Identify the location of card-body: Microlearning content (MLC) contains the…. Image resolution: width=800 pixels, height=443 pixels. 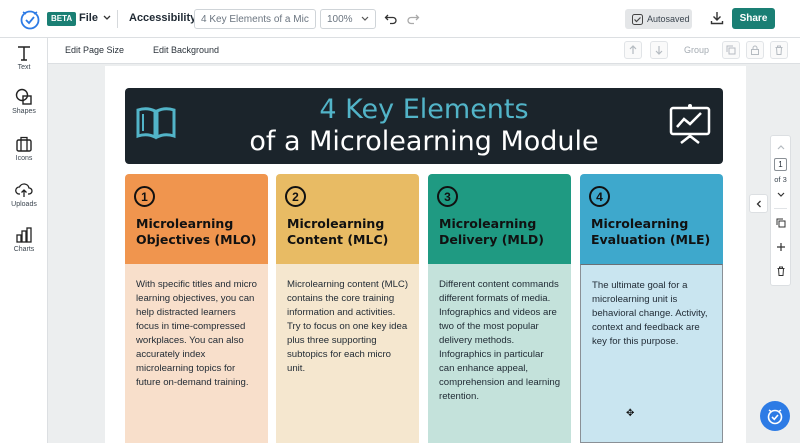
(347, 353).